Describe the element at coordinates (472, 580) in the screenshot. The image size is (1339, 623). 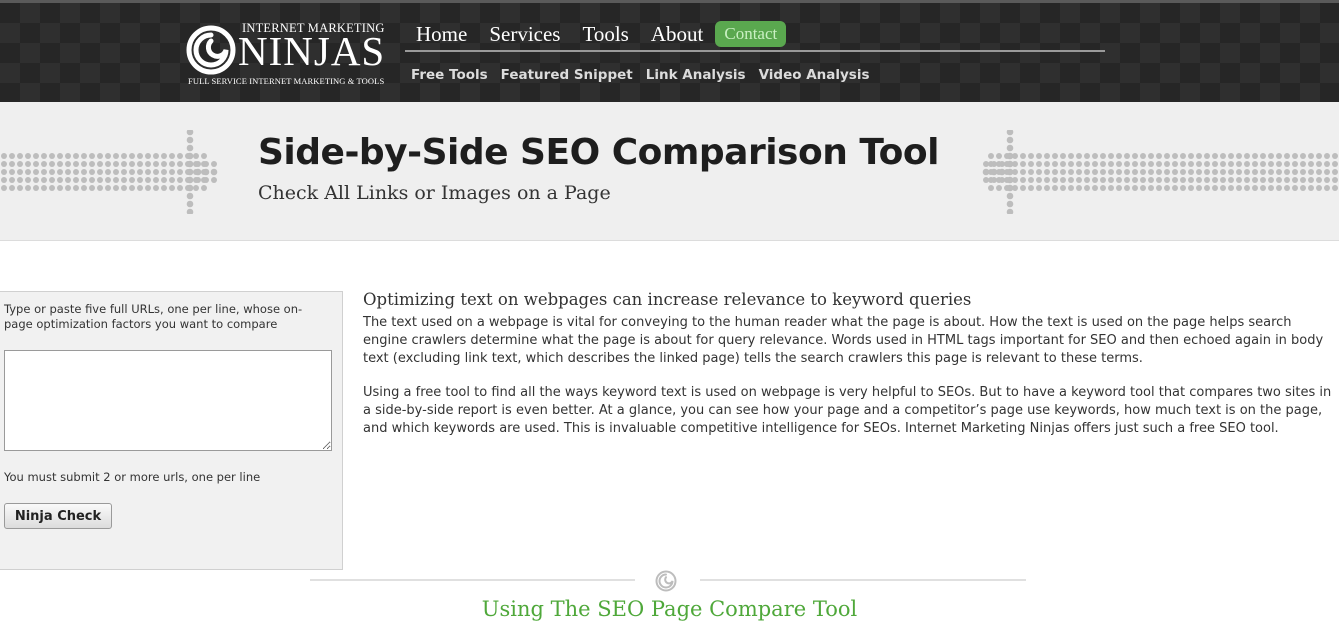
I see `section-divider-left` at that location.